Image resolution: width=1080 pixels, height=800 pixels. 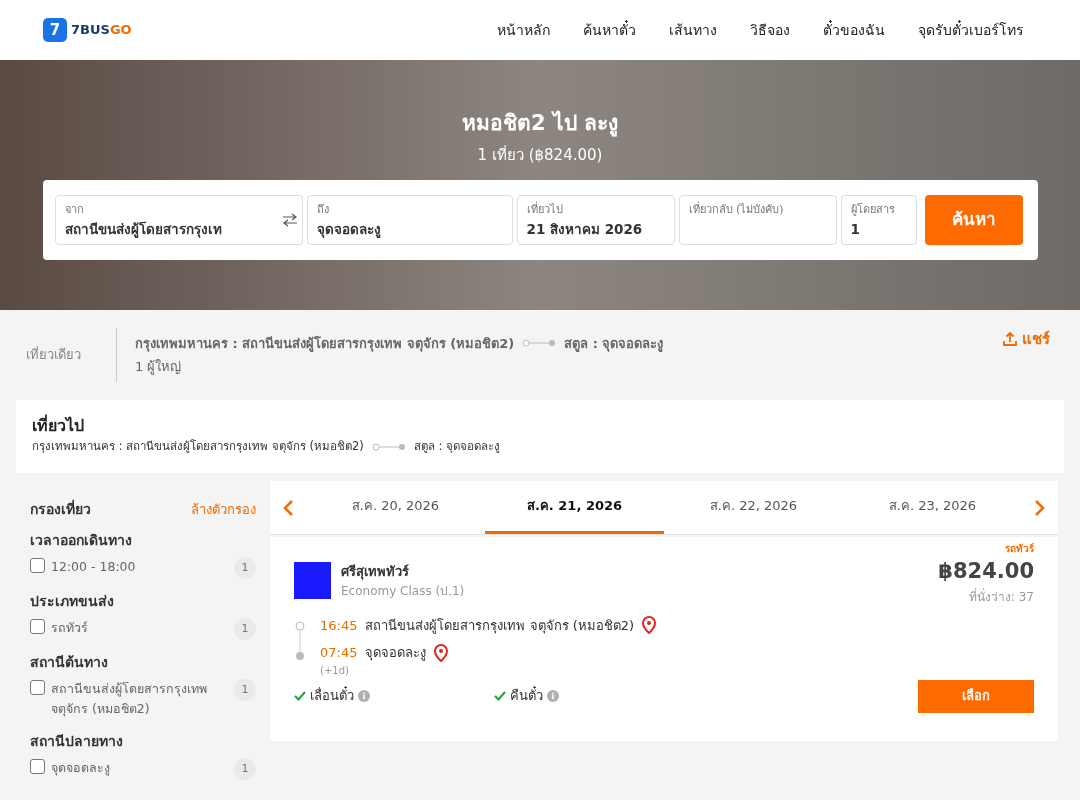 What do you see at coordinates (523, 30) in the screenshot?
I see `nav-link: หน้าหลัก` at bounding box center [523, 30].